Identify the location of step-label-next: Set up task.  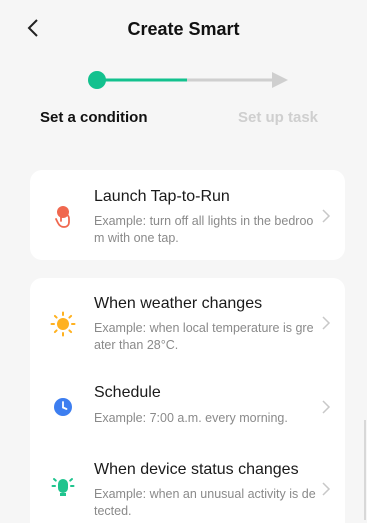
(278, 117).